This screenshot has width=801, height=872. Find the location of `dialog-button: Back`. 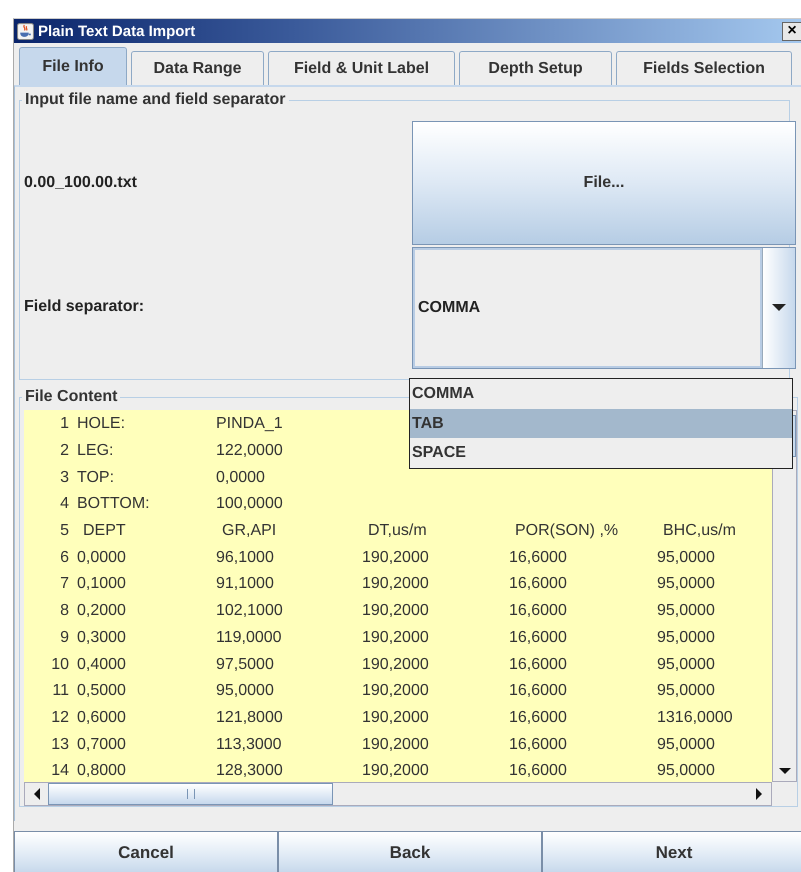

dialog-button: Back is located at coordinates (410, 851).